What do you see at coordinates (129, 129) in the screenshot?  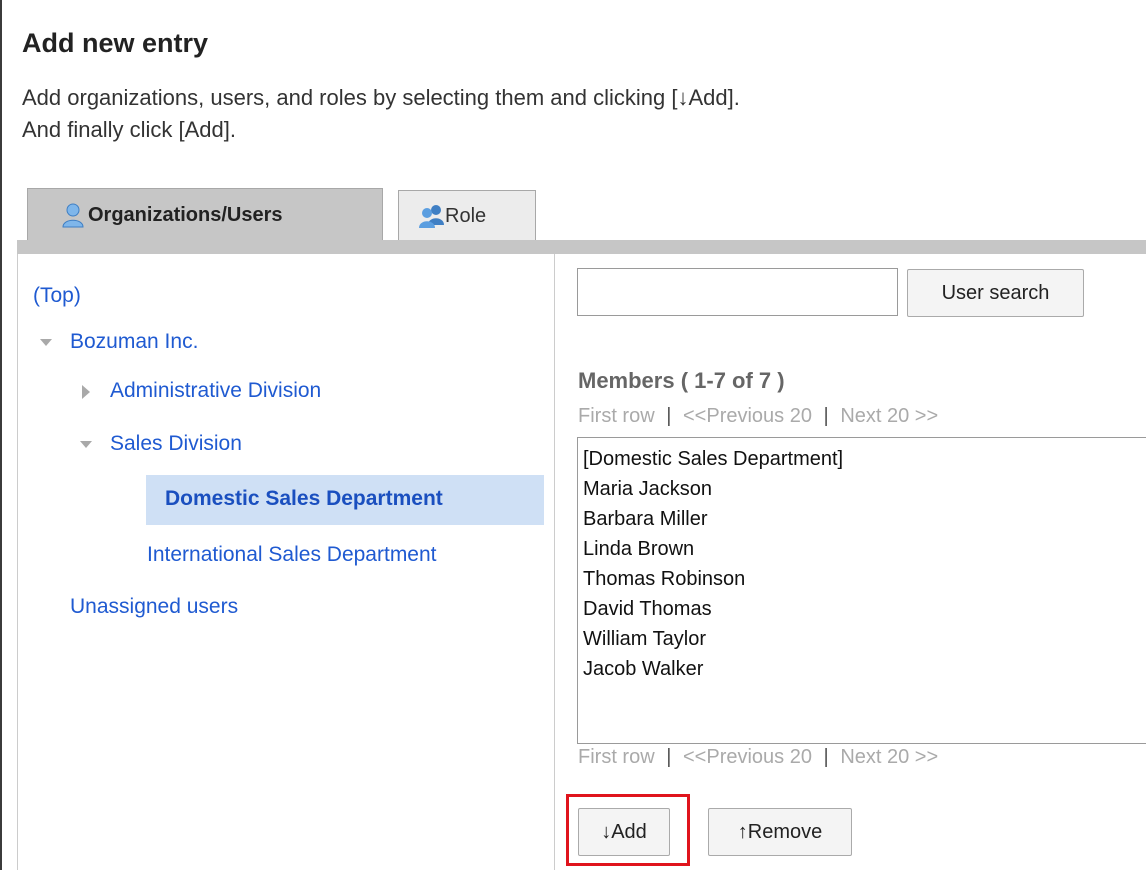 I see `description-line-2: And finally click [Add].` at bounding box center [129, 129].